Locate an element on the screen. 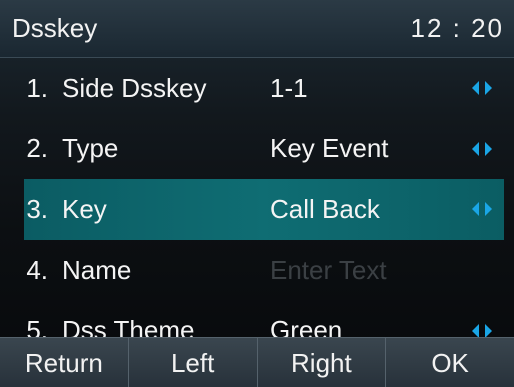 The height and width of the screenshot is (387, 514). item-label: Side Dsskey is located at coordinates (134, 87).